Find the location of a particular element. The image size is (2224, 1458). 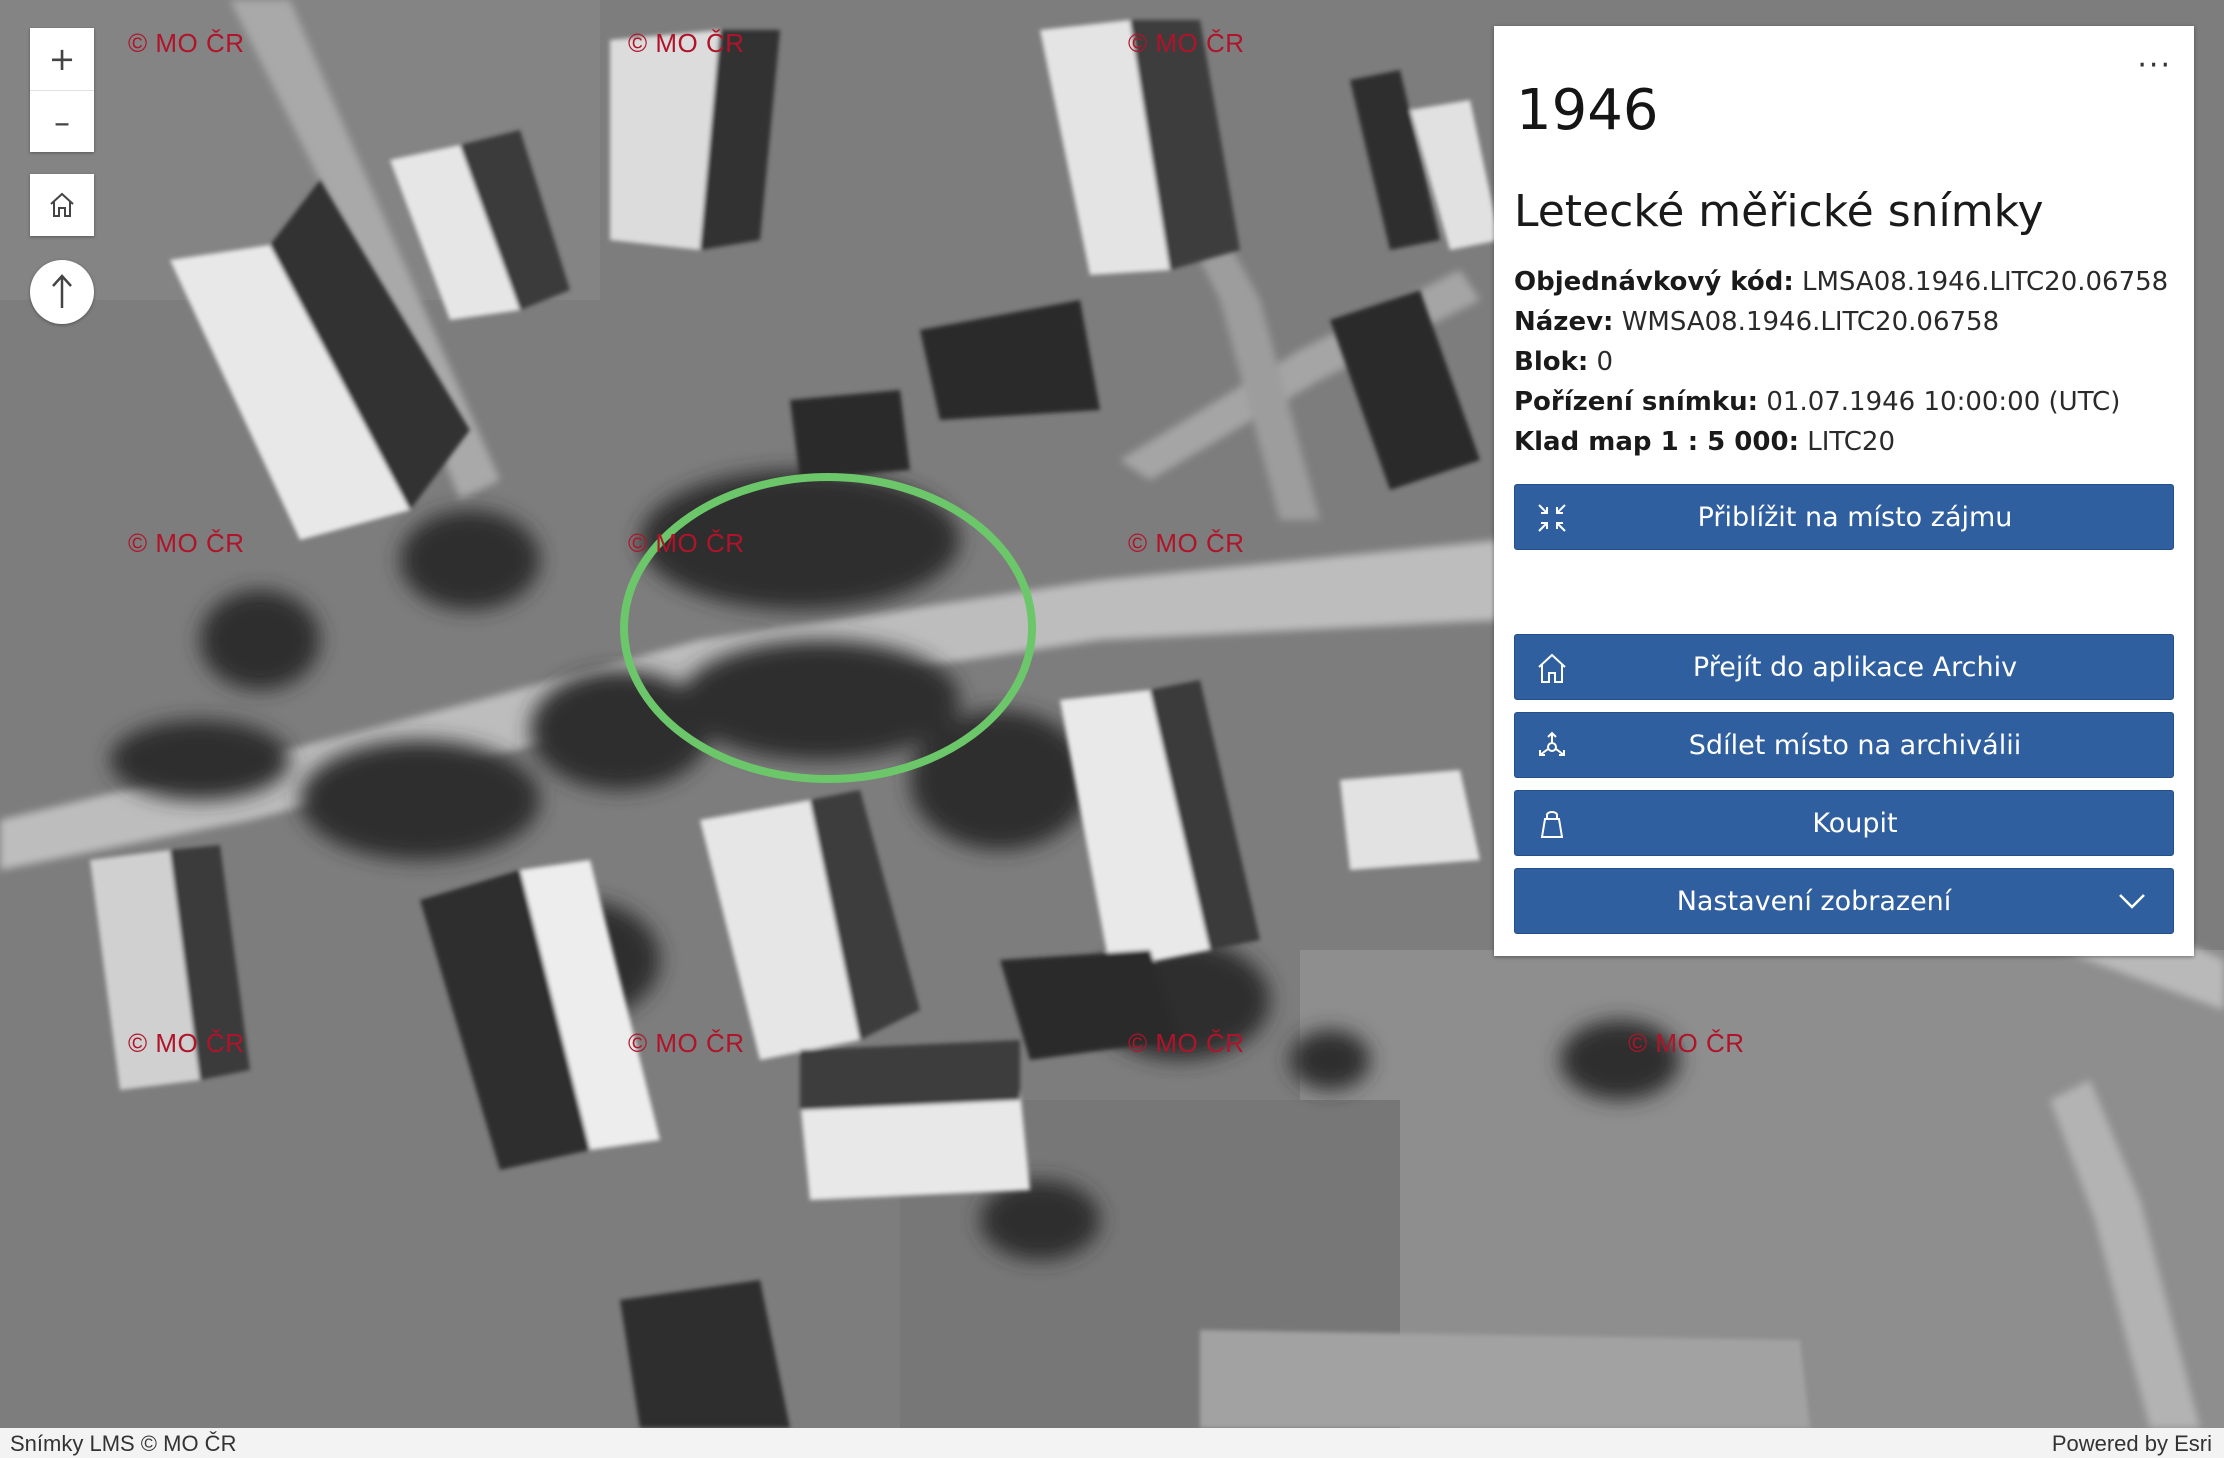

attribute-row: Klad map 1 : 5 000: LITC20 is located at coordinates (1841, 442).